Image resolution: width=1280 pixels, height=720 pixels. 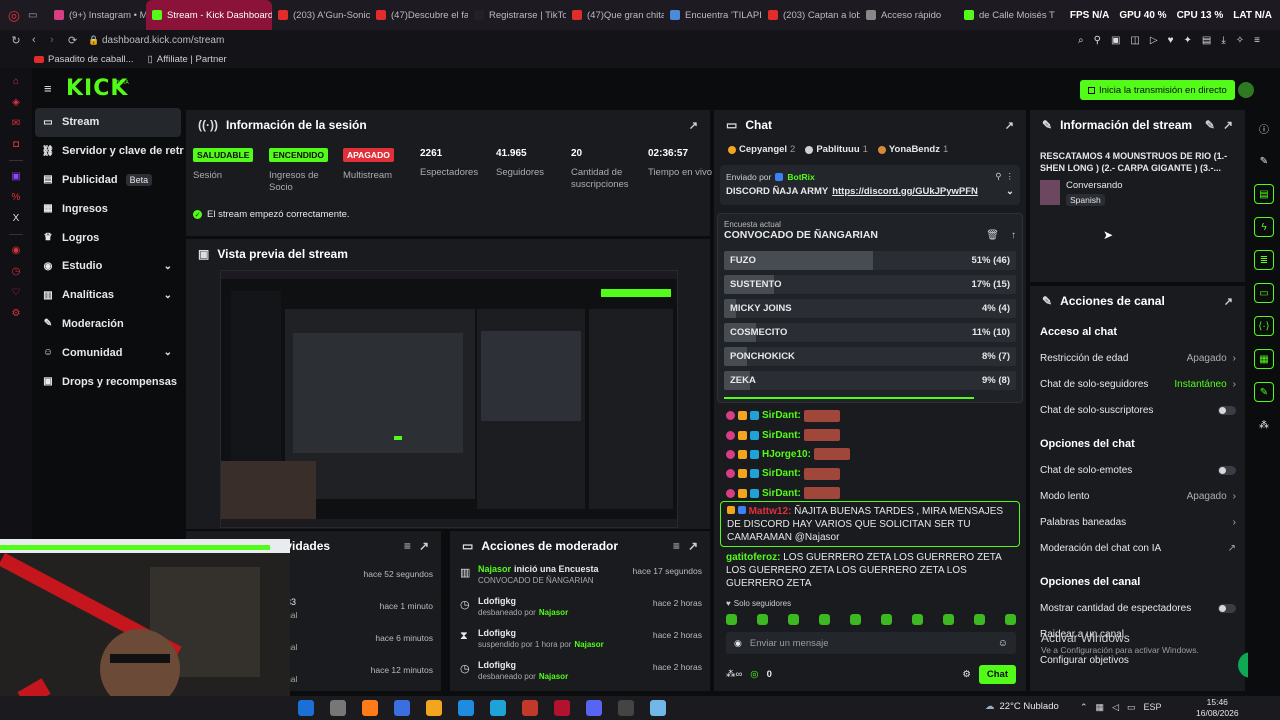 I want to click on top-user: Cepyangel 2, so click(x=761, y=149).